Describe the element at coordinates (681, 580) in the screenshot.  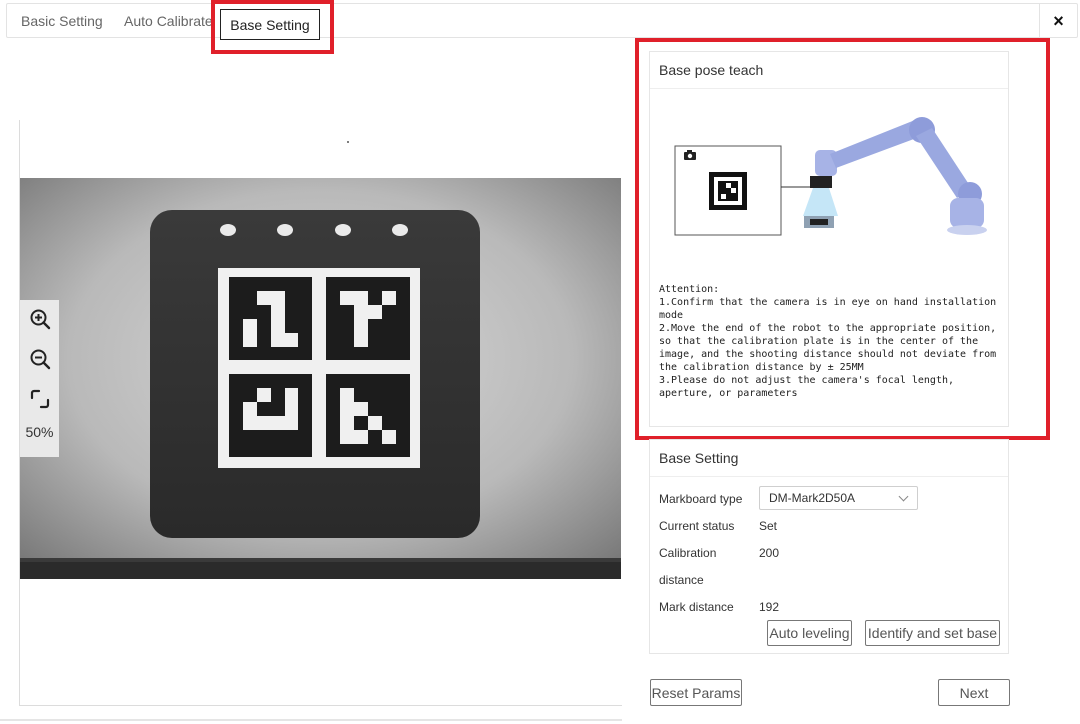
I see `calibration-distance-label-cont: distance` at that location.